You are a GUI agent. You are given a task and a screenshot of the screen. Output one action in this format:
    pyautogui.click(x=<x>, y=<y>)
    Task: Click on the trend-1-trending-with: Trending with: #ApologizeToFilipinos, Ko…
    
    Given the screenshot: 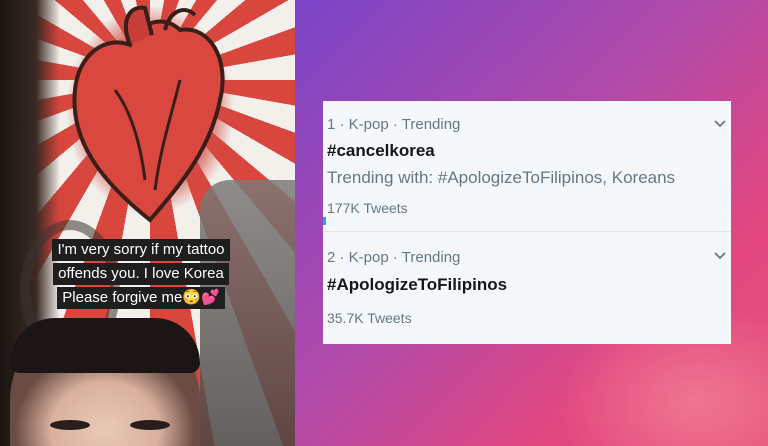 What is the action you would take?
    pyautogui.click(x=501, y=177)
    